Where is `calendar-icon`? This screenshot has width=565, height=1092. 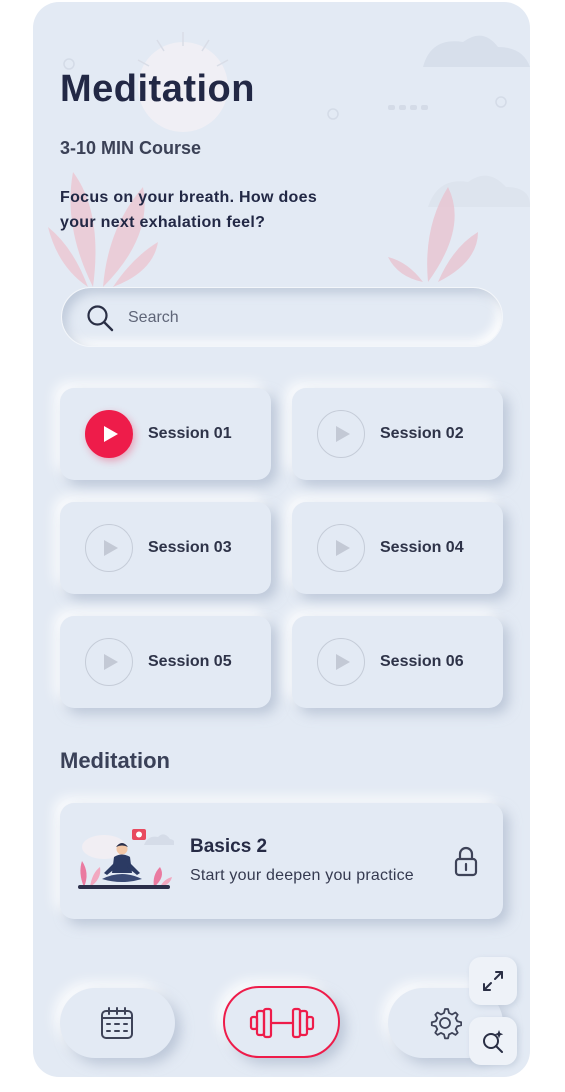 calendar-icon is located at coordinates (117, 1023).